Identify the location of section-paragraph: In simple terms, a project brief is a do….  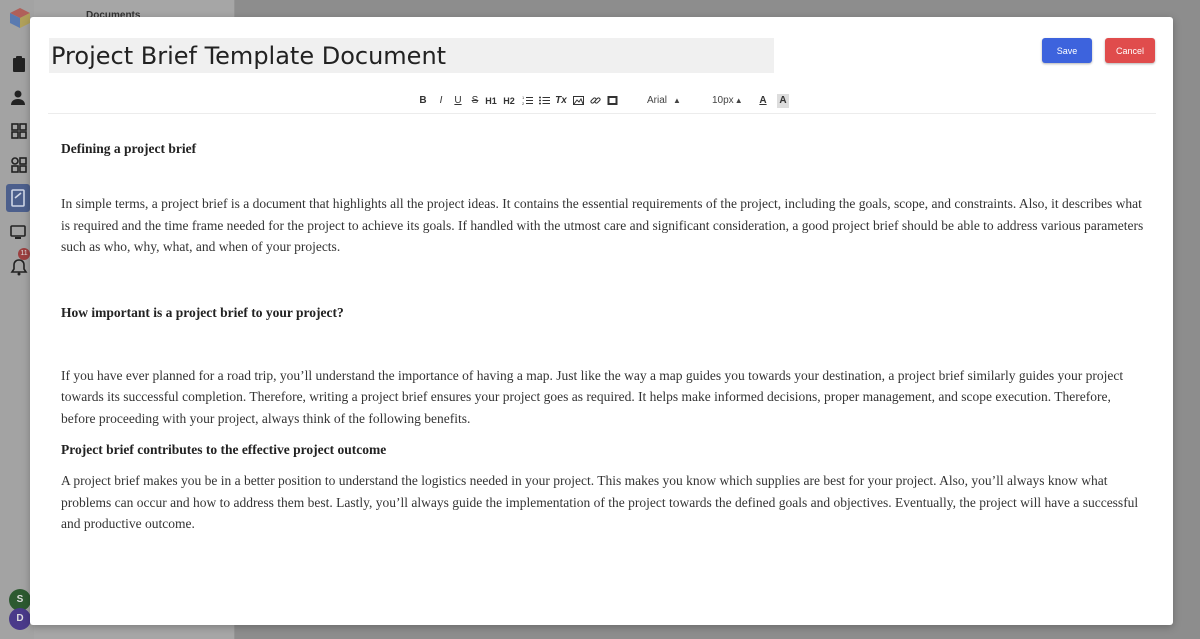
(602, 225).